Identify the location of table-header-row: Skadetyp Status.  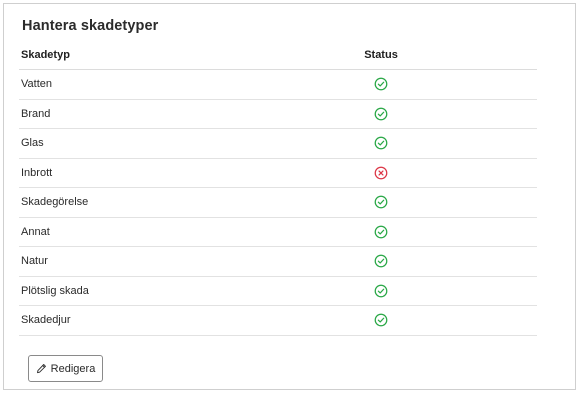
(278, 55).